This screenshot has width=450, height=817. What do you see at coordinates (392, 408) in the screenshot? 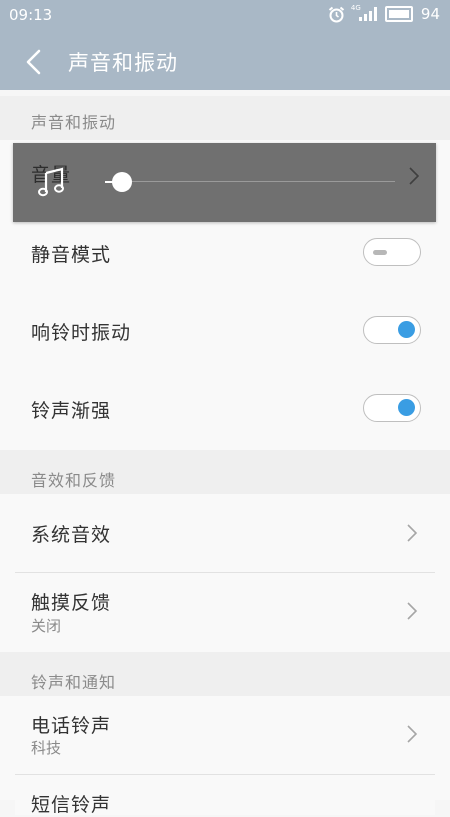
I see `crescendo-ringtone-toggle` at bounding box center [392, 408].